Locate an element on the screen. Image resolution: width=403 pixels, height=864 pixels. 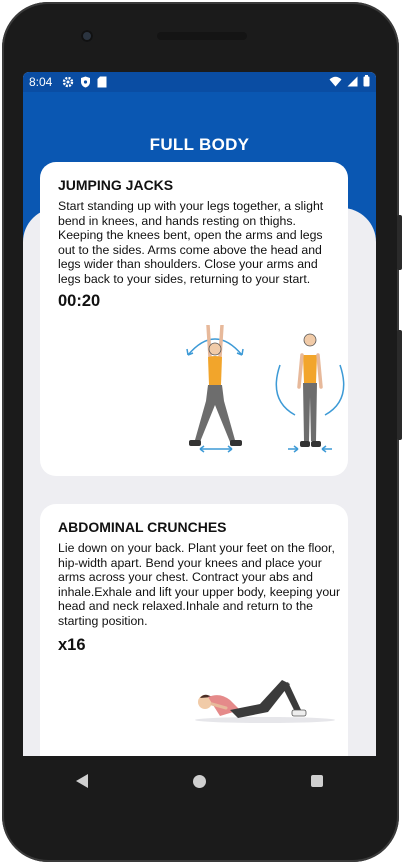
system-navigation-bar is located at coordinates (199, 781).